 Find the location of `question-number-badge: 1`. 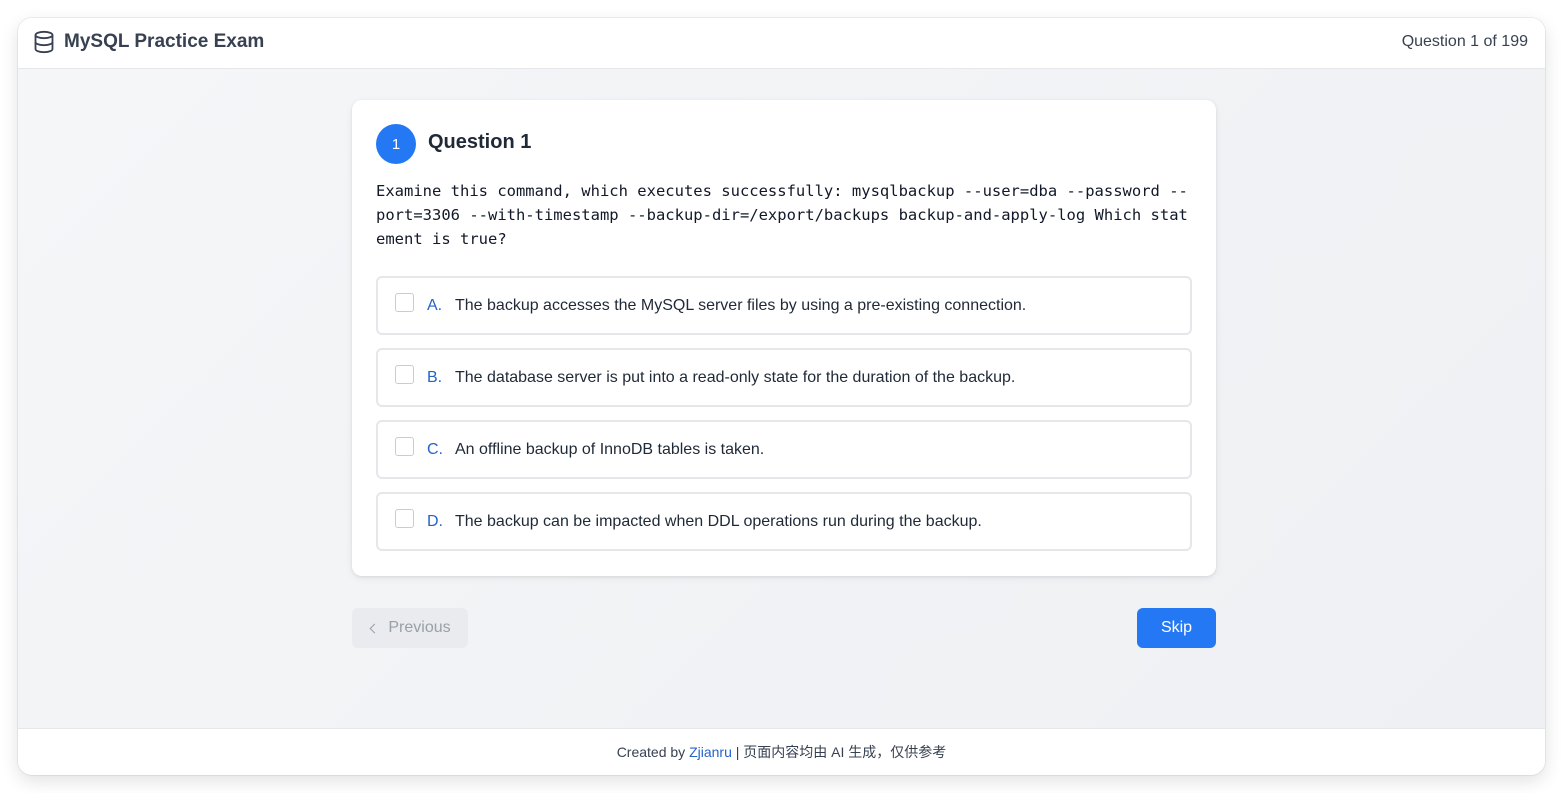

question-number-badge: 1 is located at coordinates (396, 144).